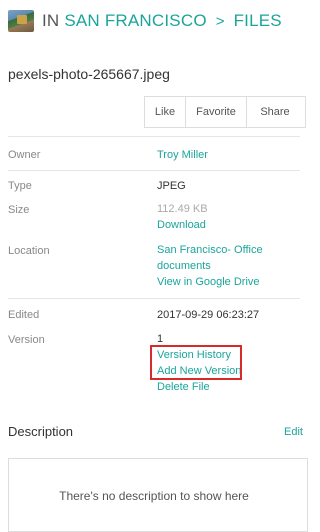  I want to click on view-in-google-drive-link: View in Google Drive, so click(210, 282).